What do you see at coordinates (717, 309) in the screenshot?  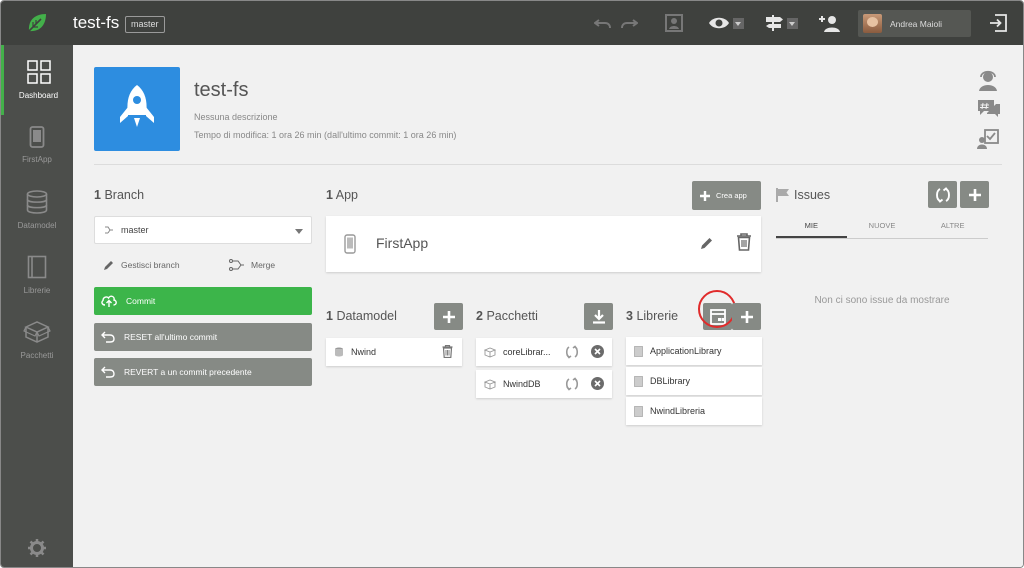 I see `highlight-ring` at bounding box center [717, 309].